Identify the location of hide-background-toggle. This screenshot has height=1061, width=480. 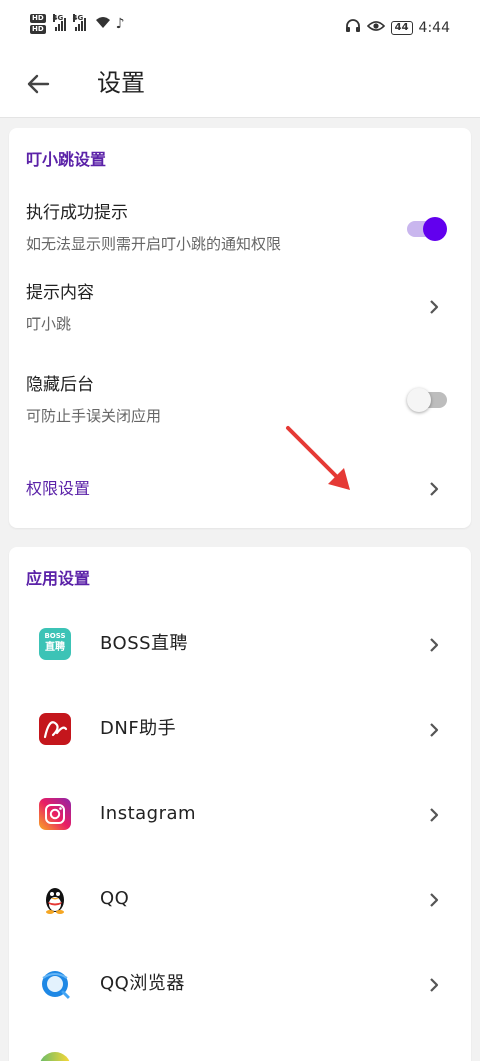
(428, 400).